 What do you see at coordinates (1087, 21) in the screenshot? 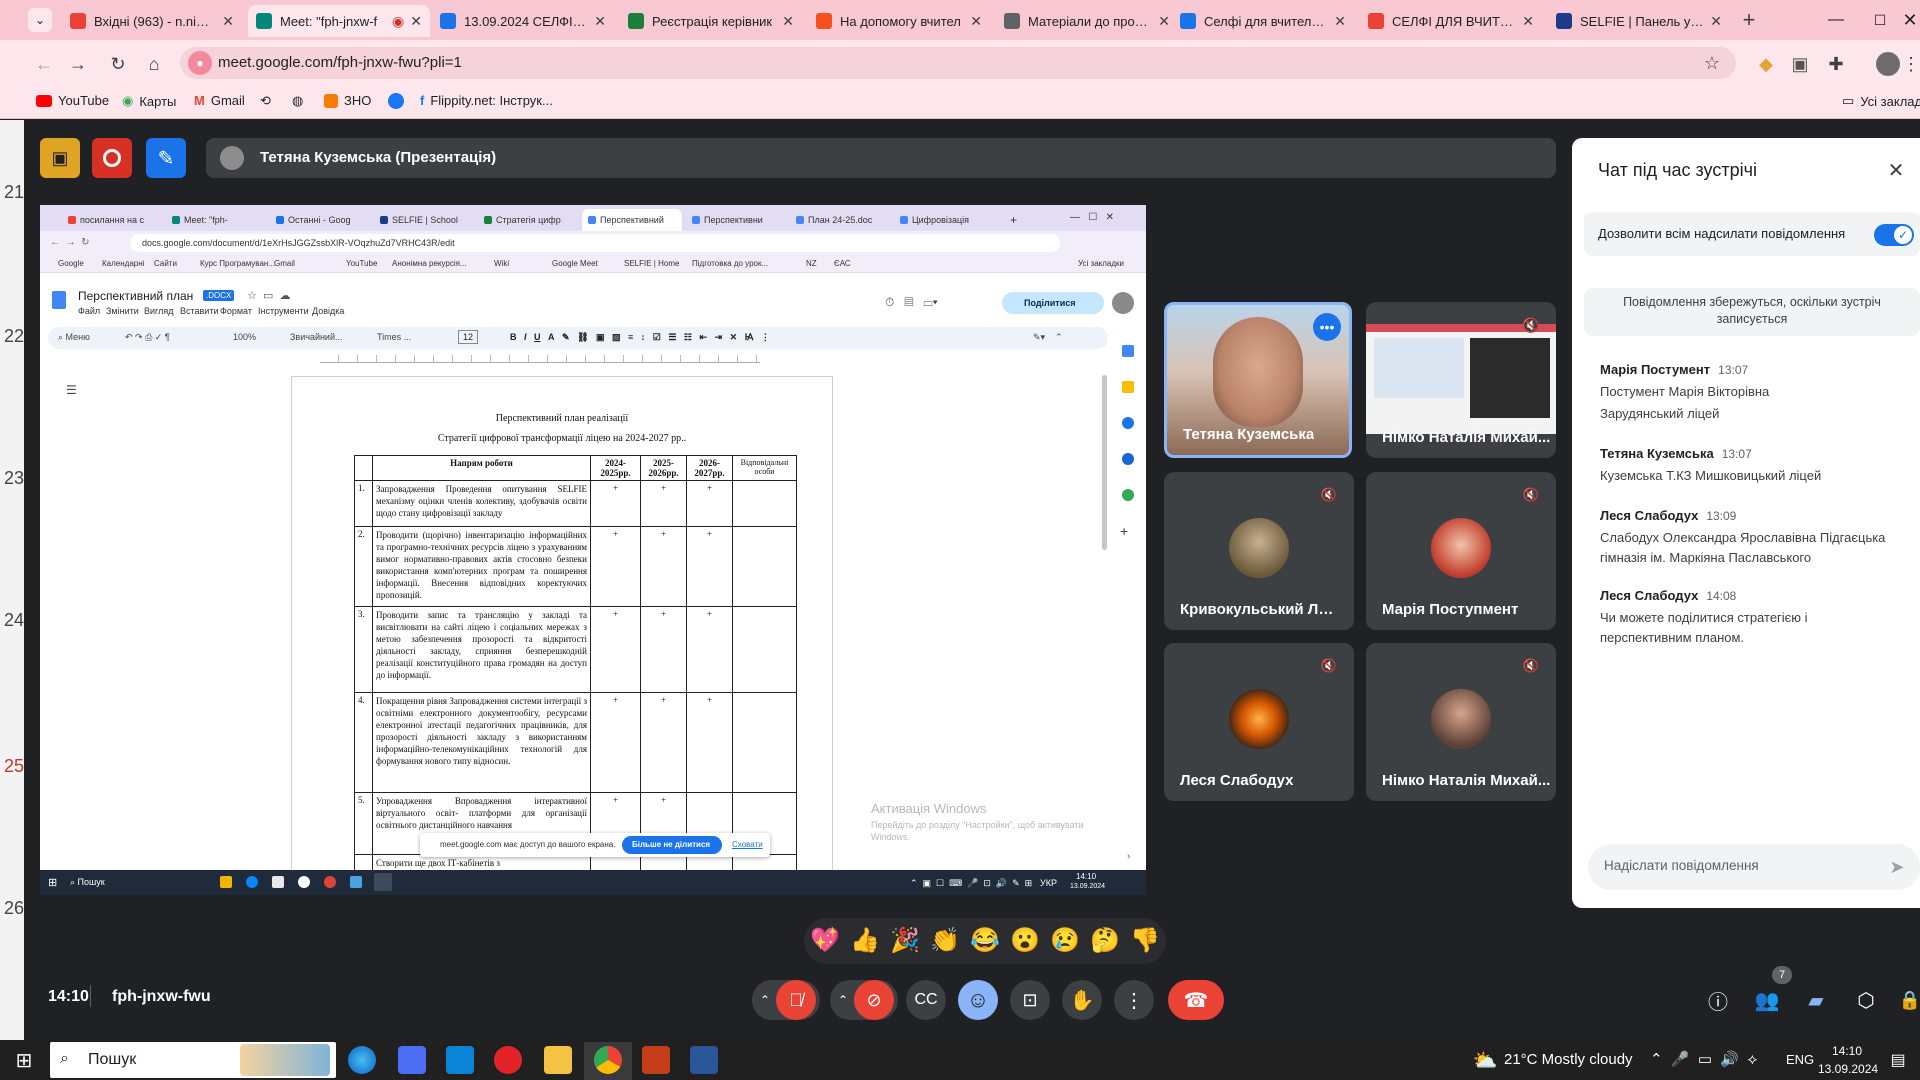
I see `browser-tab: Матеріали до проєкт ✕` at bounding box center [1087, 21].